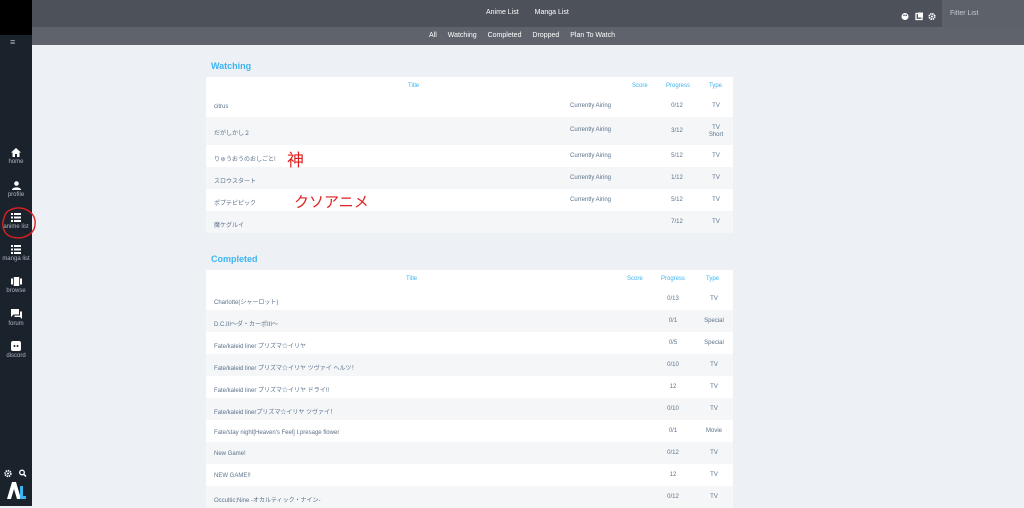 The width and height of the screenshot is (1024, 508). I want to click on sidebar-item-manga-list: manga list, so click(16, 253).